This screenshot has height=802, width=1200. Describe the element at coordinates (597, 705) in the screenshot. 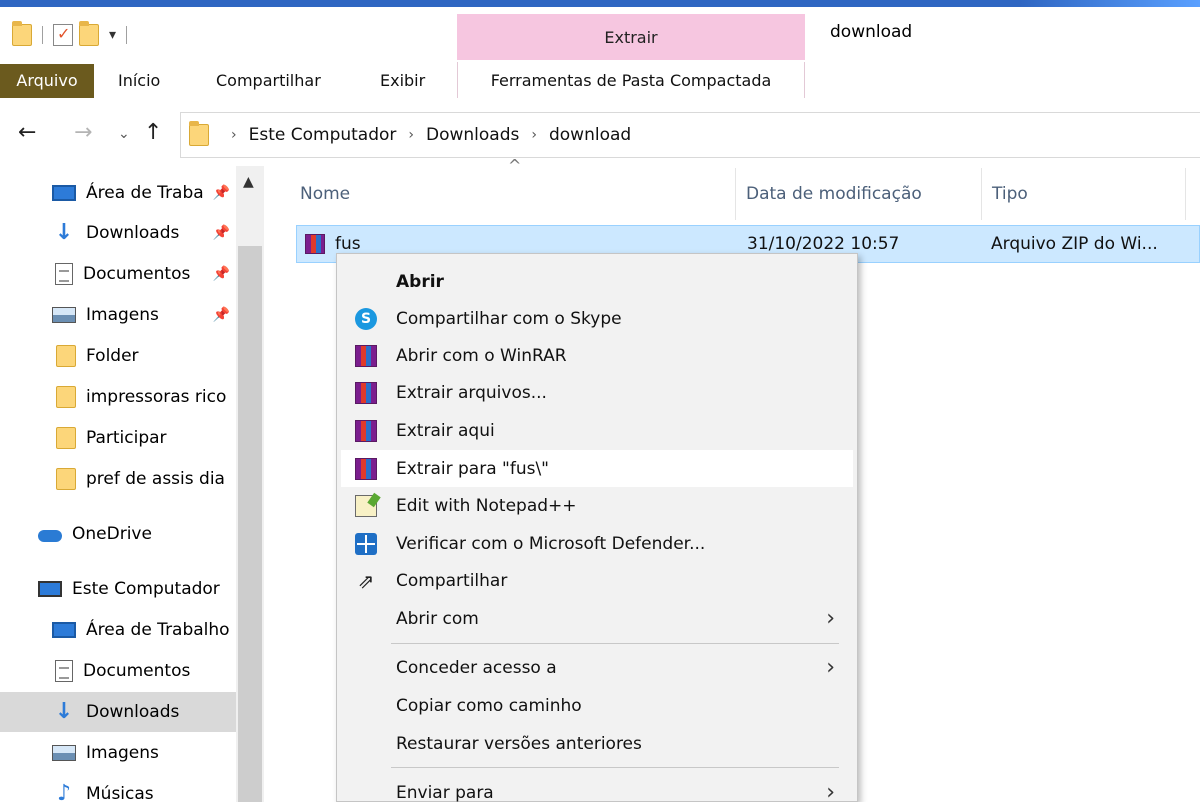

I see `menu-item-copy-as-path: Copiar como caminho` at that location.